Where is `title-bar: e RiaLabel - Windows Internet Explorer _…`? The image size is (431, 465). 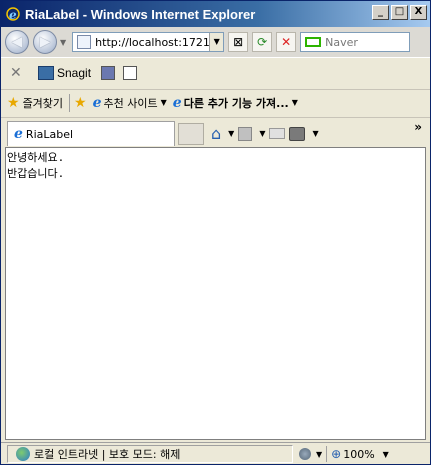 title-bar: e RiaLabel - Windows Internet Explorer _… is located at coordinates (215, 14).